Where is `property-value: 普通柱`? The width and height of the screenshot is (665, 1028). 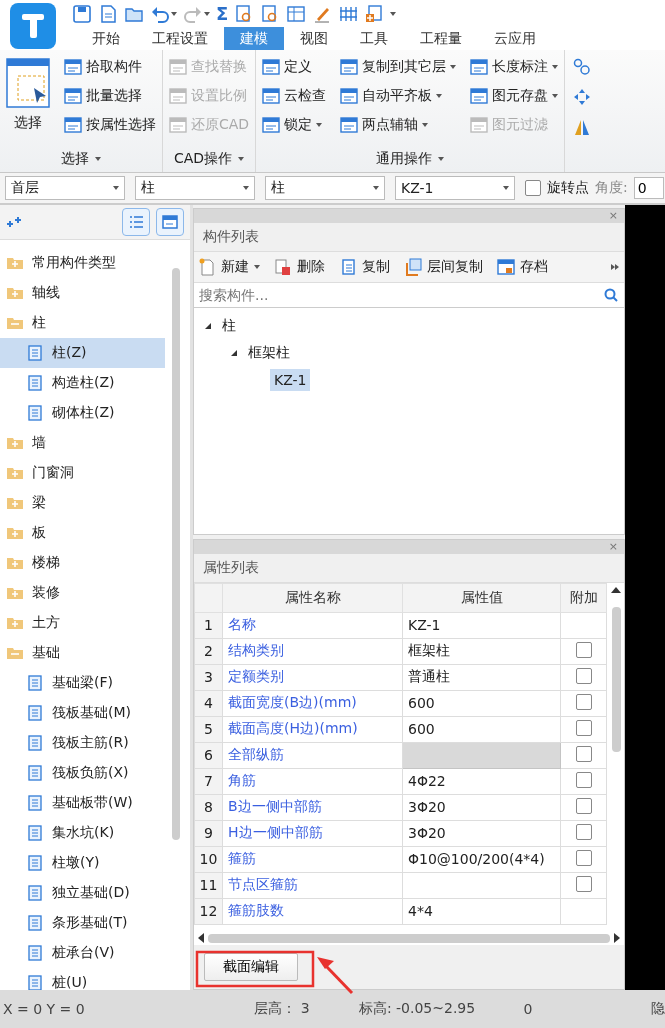 property-value: 普通柱 is located at coordinates (481, 677).